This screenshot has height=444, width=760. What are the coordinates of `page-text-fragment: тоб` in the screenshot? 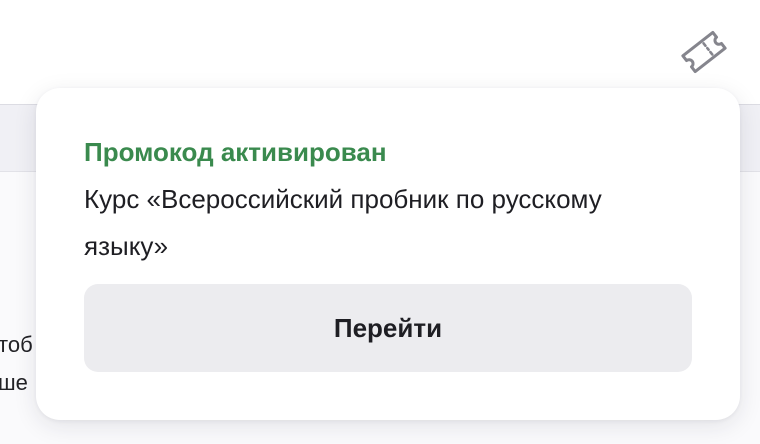 It's located at (16, 344).